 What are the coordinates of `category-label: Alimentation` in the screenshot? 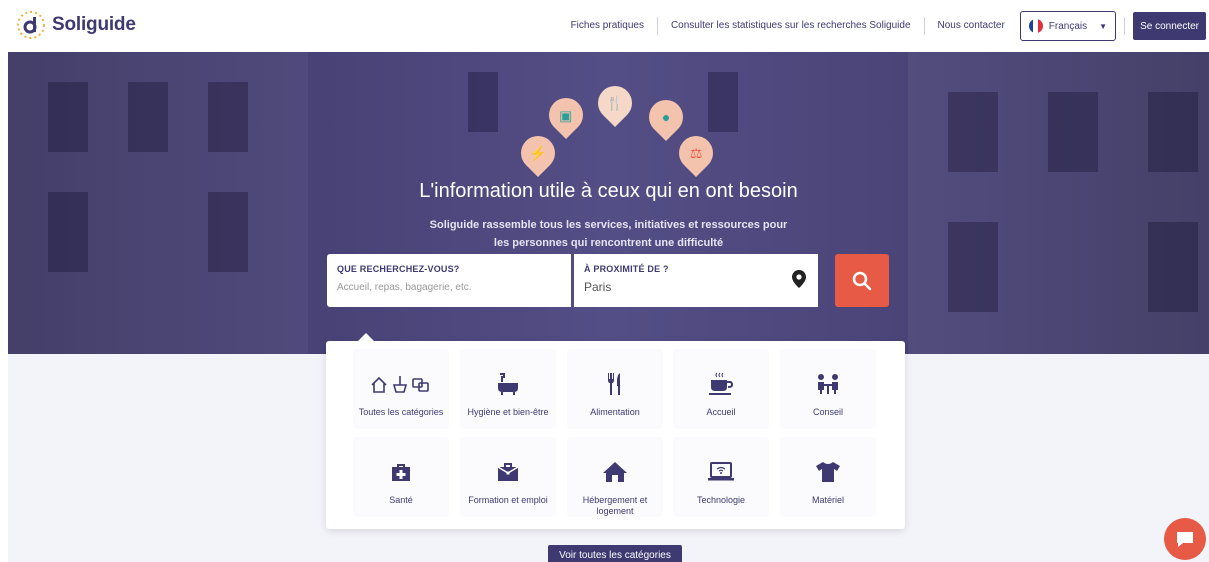 It's located at (615, 412).